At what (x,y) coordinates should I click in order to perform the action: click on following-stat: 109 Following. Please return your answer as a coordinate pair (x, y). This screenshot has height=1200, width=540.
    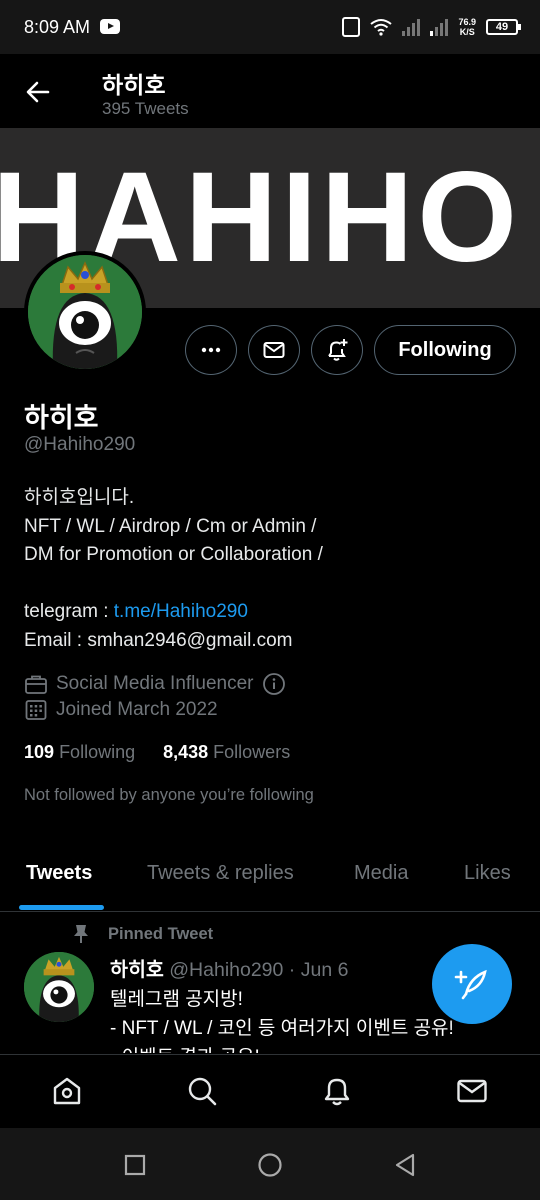
    Looking at the image, I should click on (79, 752).